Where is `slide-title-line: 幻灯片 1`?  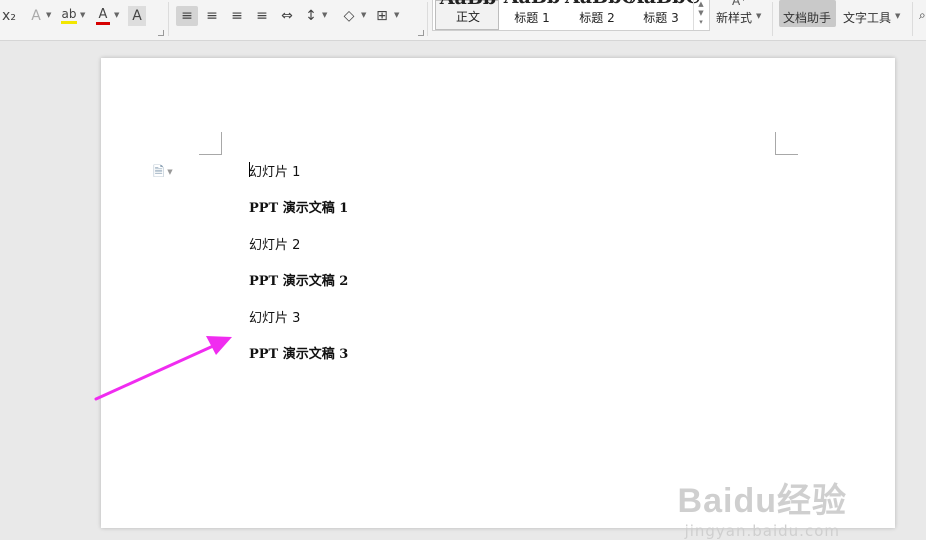 slide-title-line: 幻灯片 1 is located at coordinates (274, 170).